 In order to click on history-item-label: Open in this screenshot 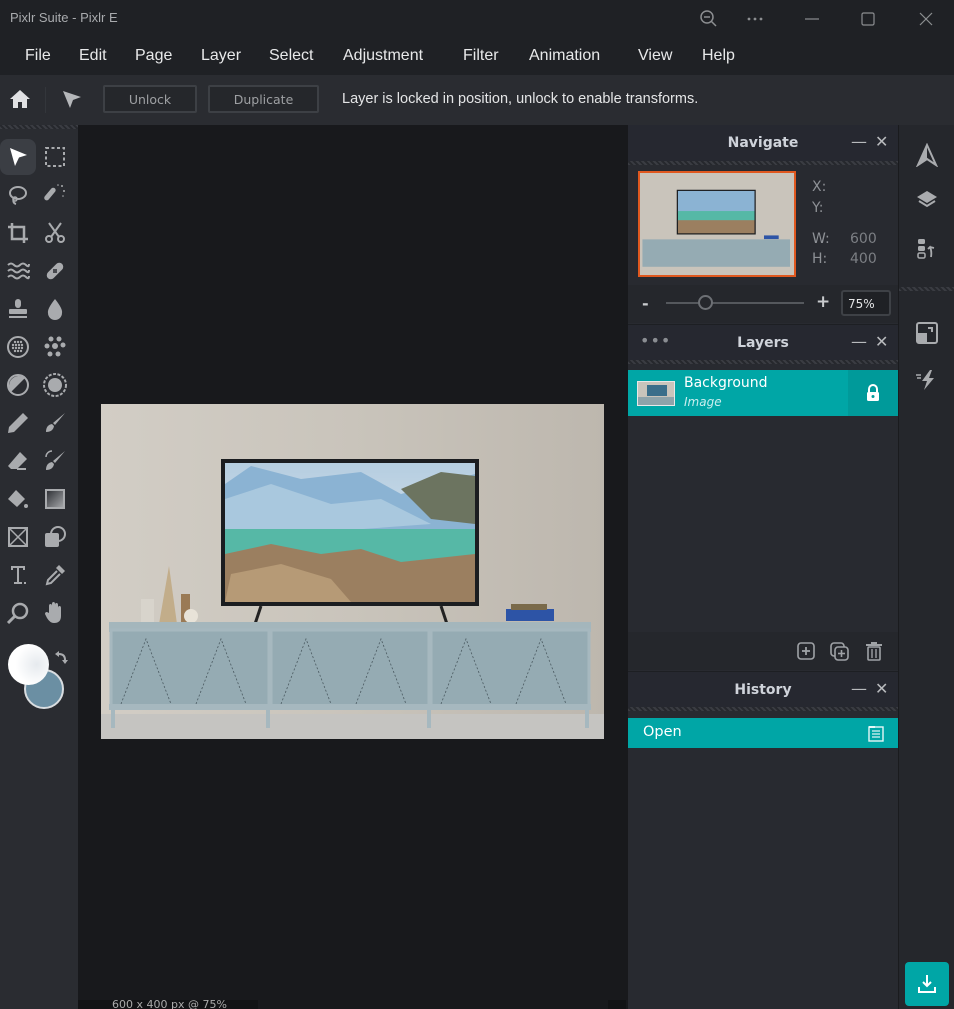, I will do `click(662, 732)`.